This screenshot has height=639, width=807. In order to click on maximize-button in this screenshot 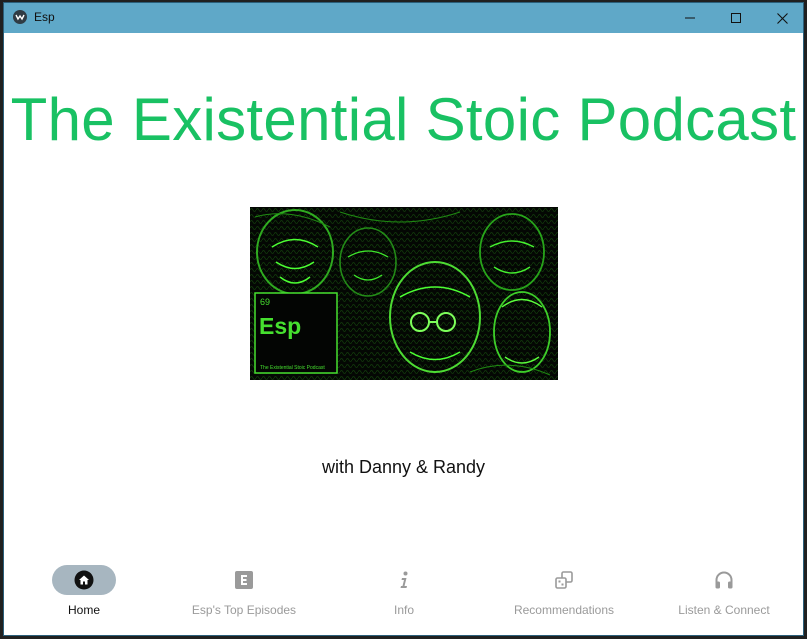, I will do `click(736, 18)`.